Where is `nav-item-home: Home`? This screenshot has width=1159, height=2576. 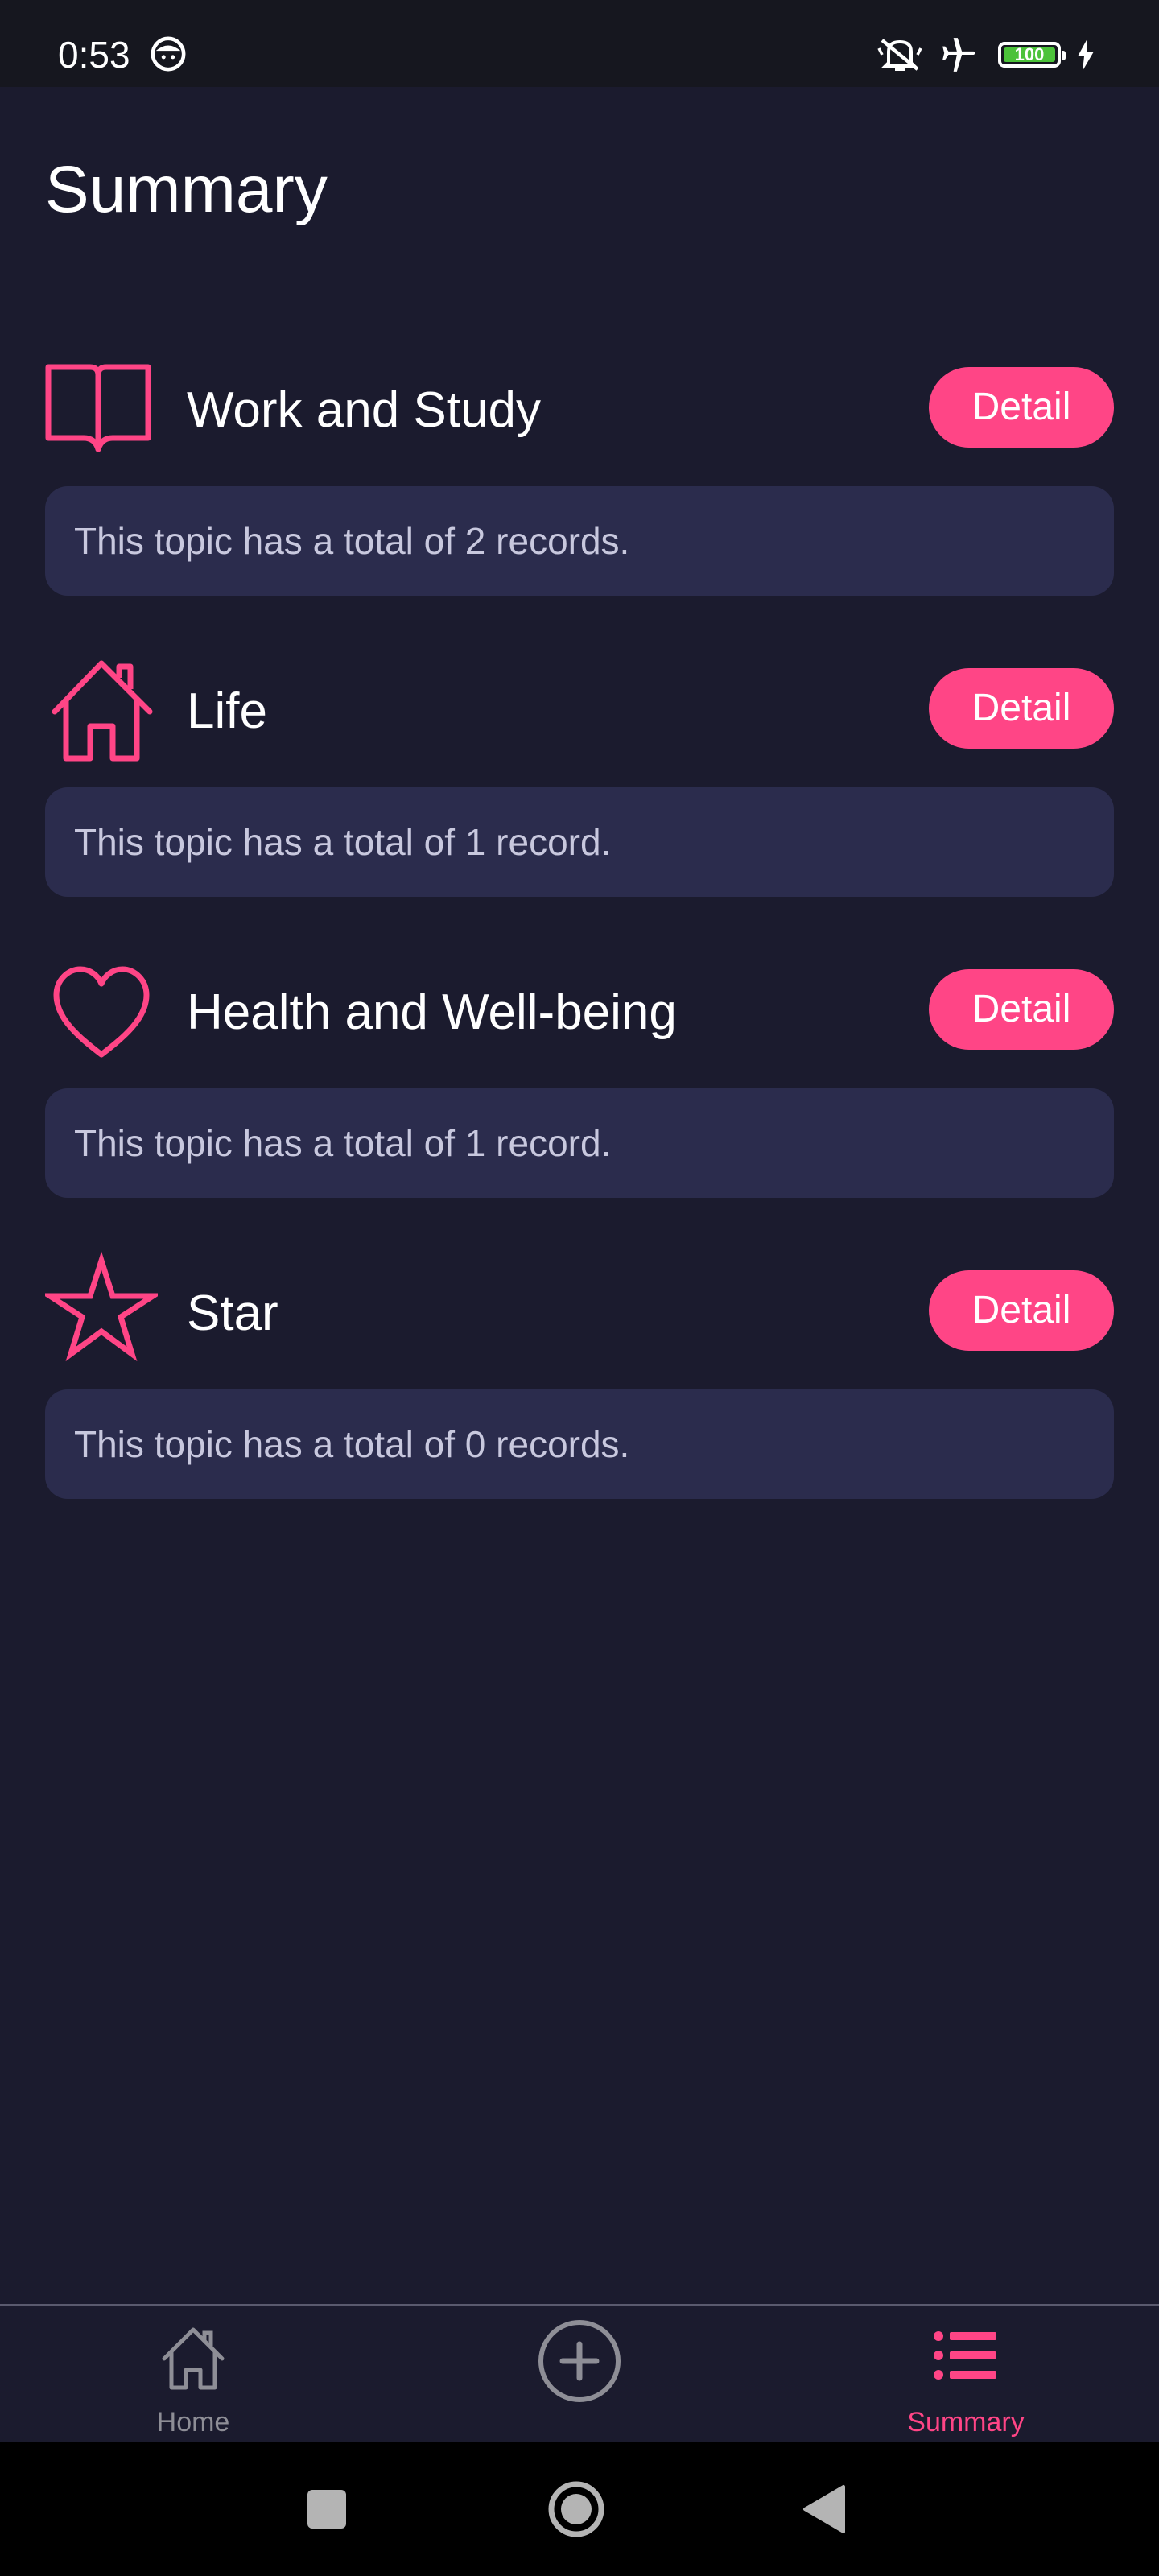 nav-item-home: Home is located at coordinates (193, 2375).